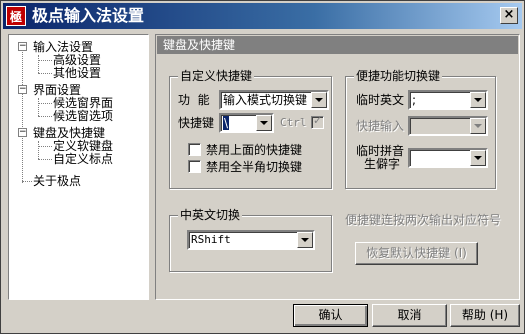 The width and height of the screenshot is (525, 334). What do you see at coordinates (448, 126) in the screenshot?
I see `quick-input-select` at bounding box center [448, 126].